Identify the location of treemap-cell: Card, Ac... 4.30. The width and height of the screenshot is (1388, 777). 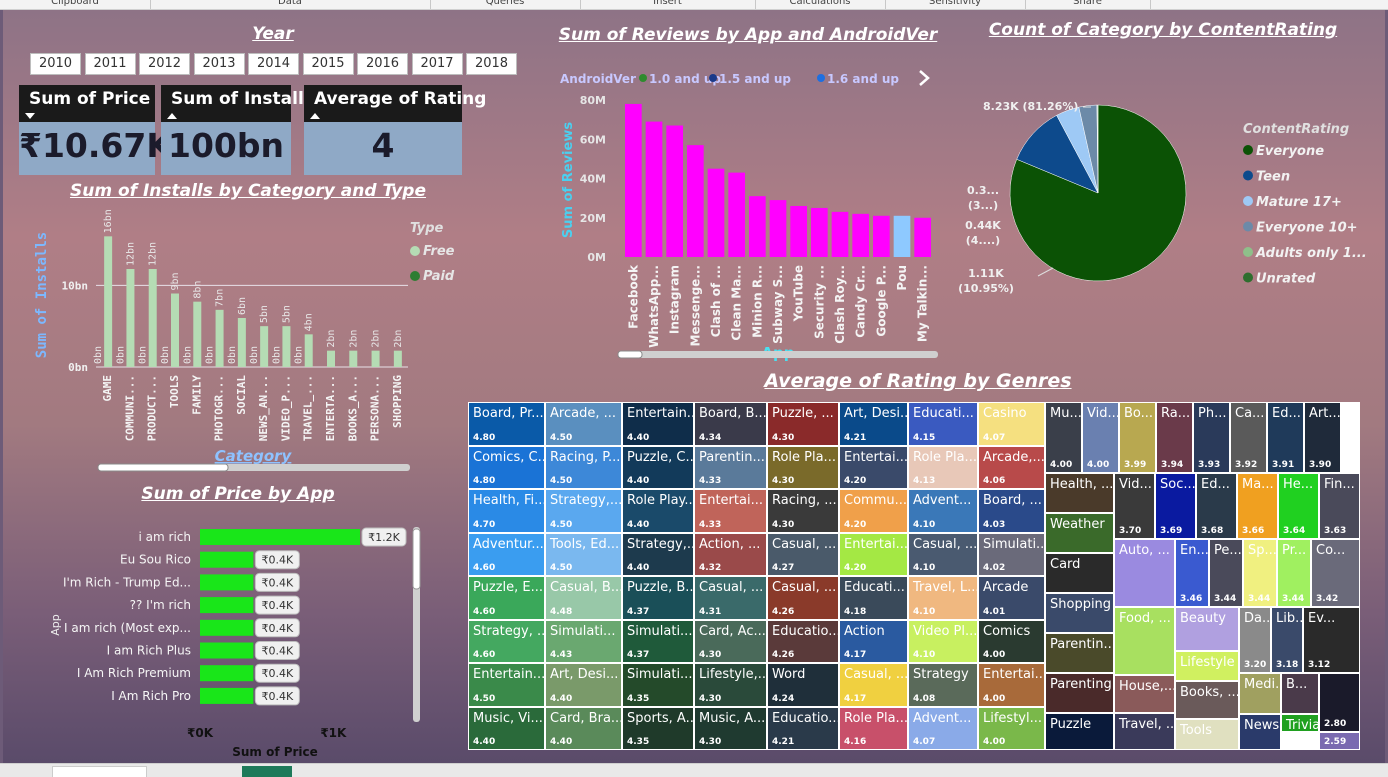
(730, 641).